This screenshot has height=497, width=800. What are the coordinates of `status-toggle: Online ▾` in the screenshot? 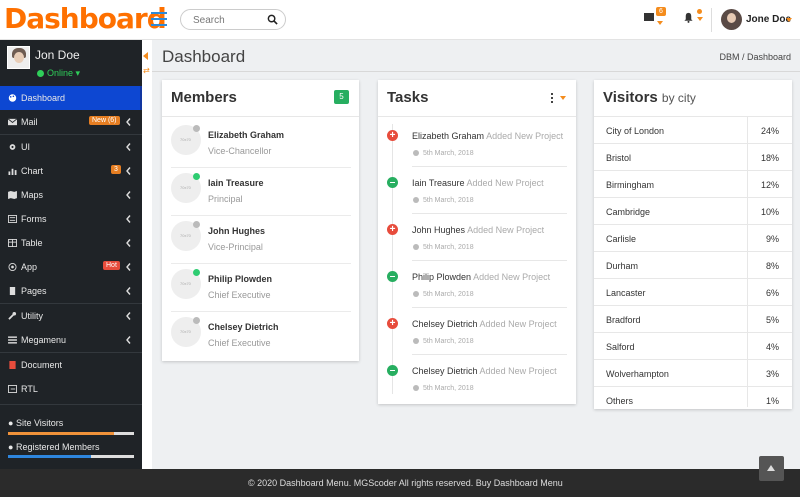 It's located at (58, 73).